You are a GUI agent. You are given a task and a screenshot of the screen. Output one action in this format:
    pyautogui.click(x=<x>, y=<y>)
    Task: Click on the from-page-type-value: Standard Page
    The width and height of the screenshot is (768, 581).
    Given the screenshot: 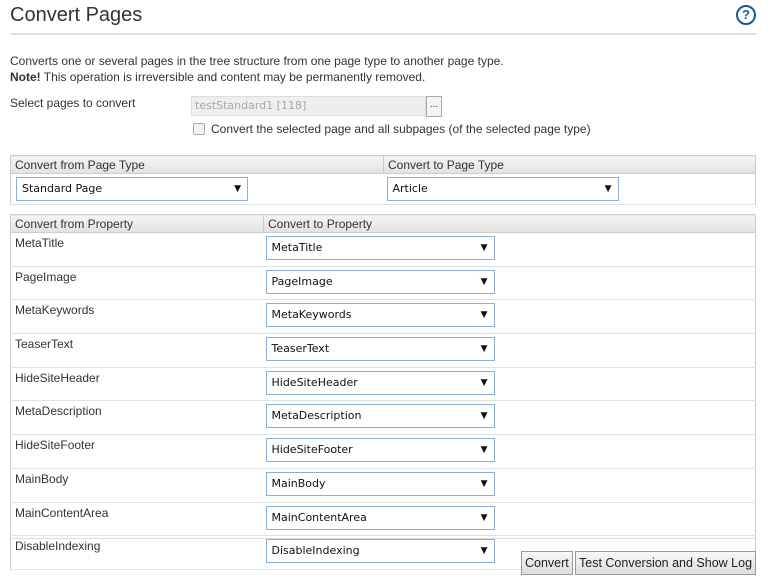 What is the action you would take?
    pyautogui.click(x=62, y=188)
    